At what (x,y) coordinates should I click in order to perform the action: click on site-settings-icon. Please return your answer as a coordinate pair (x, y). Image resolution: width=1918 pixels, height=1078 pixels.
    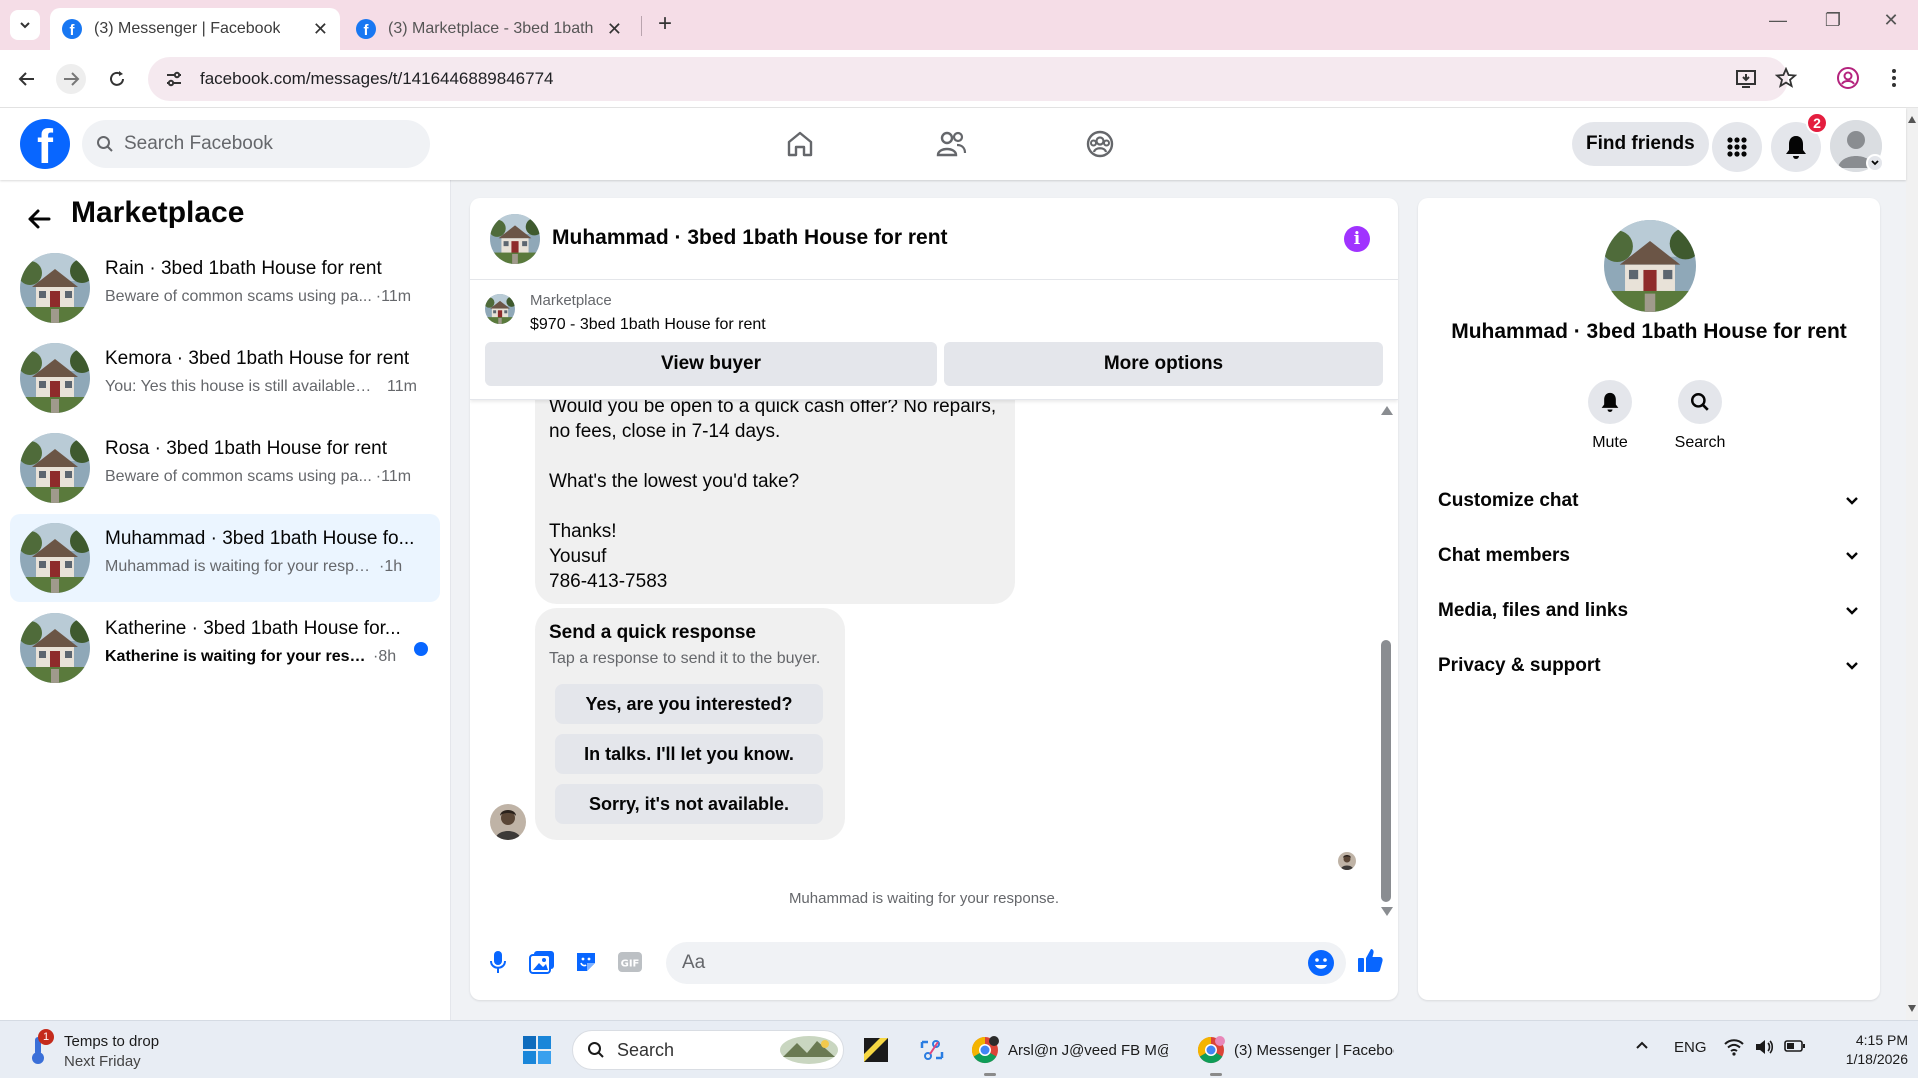
    Looking at the image, I should click on (174, 79).